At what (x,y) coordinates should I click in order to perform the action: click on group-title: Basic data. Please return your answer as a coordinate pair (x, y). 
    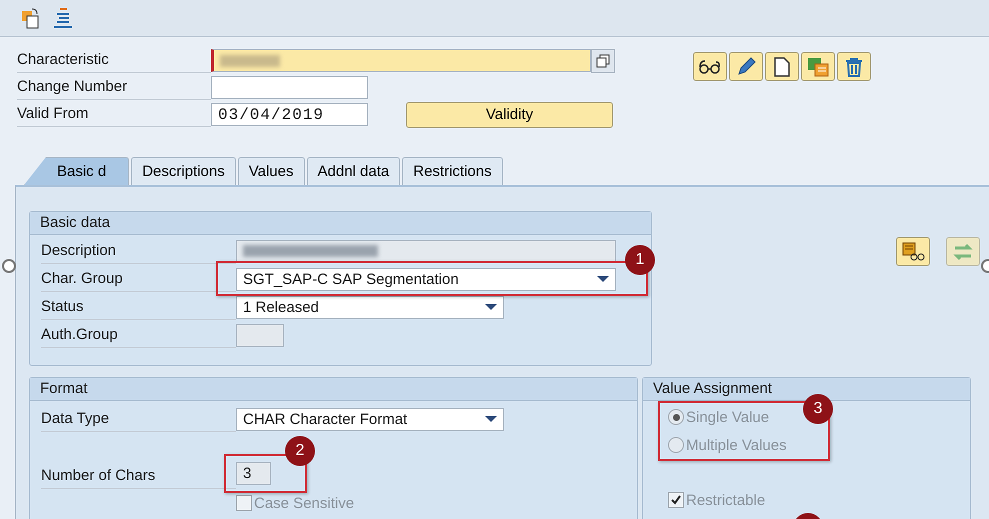
    Looking at the image, I should click on (340, 223).